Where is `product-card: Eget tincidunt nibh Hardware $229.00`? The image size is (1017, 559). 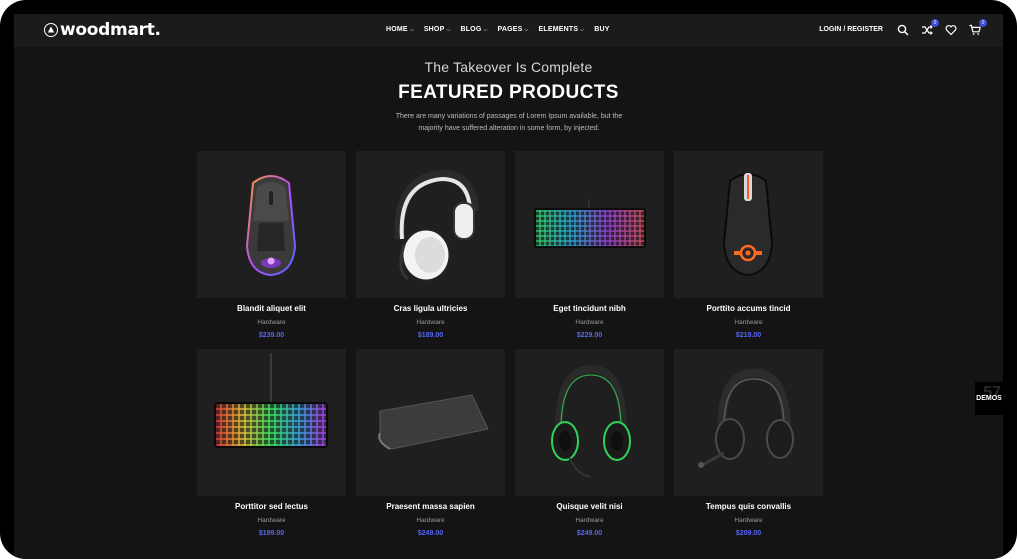
product-card: Eget tincidunt nibh Hardware $229.00 is located at coordinates (589, 250).